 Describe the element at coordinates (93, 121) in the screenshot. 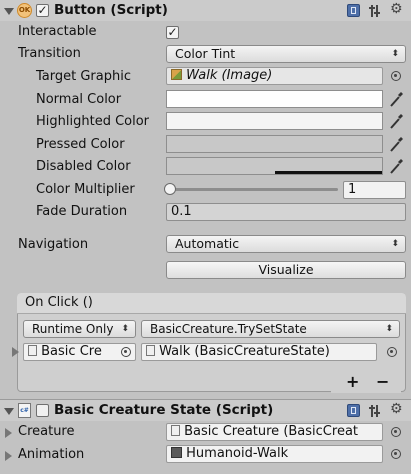

I see `highlighted-color-label: Highlighted Color` at that location.